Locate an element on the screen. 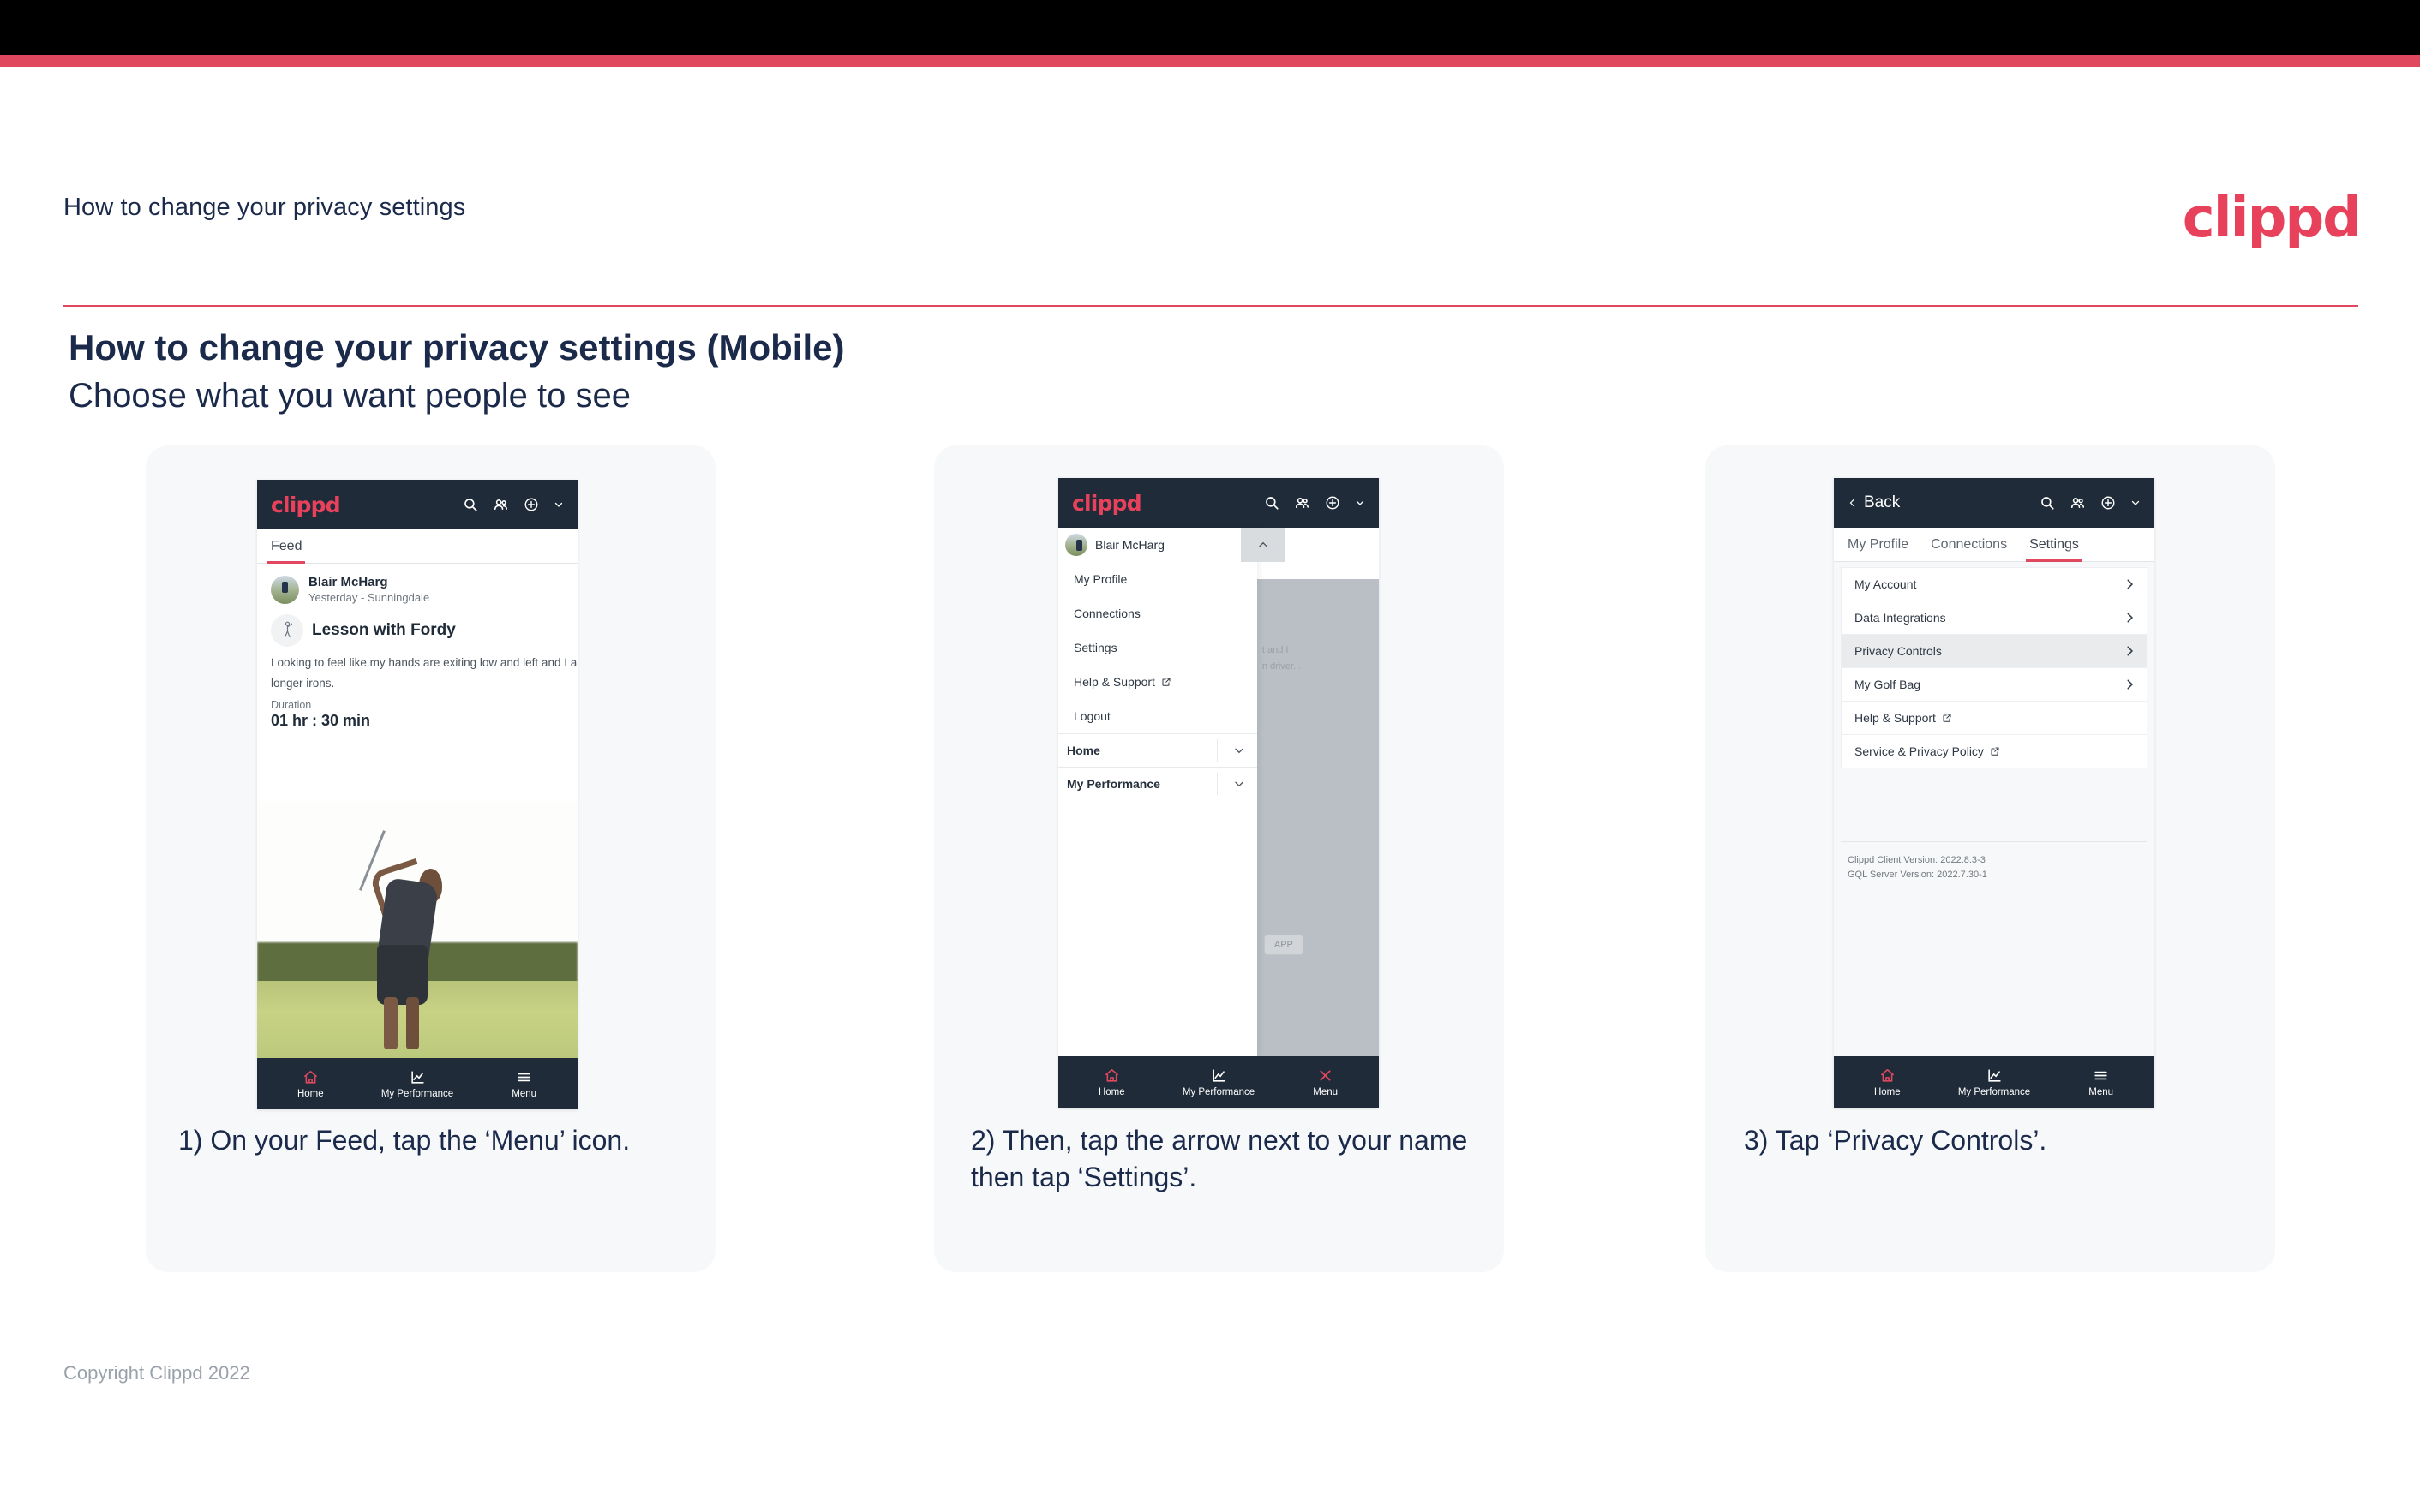  drawer-section-home: Home is located at coordinates (1158, 750).